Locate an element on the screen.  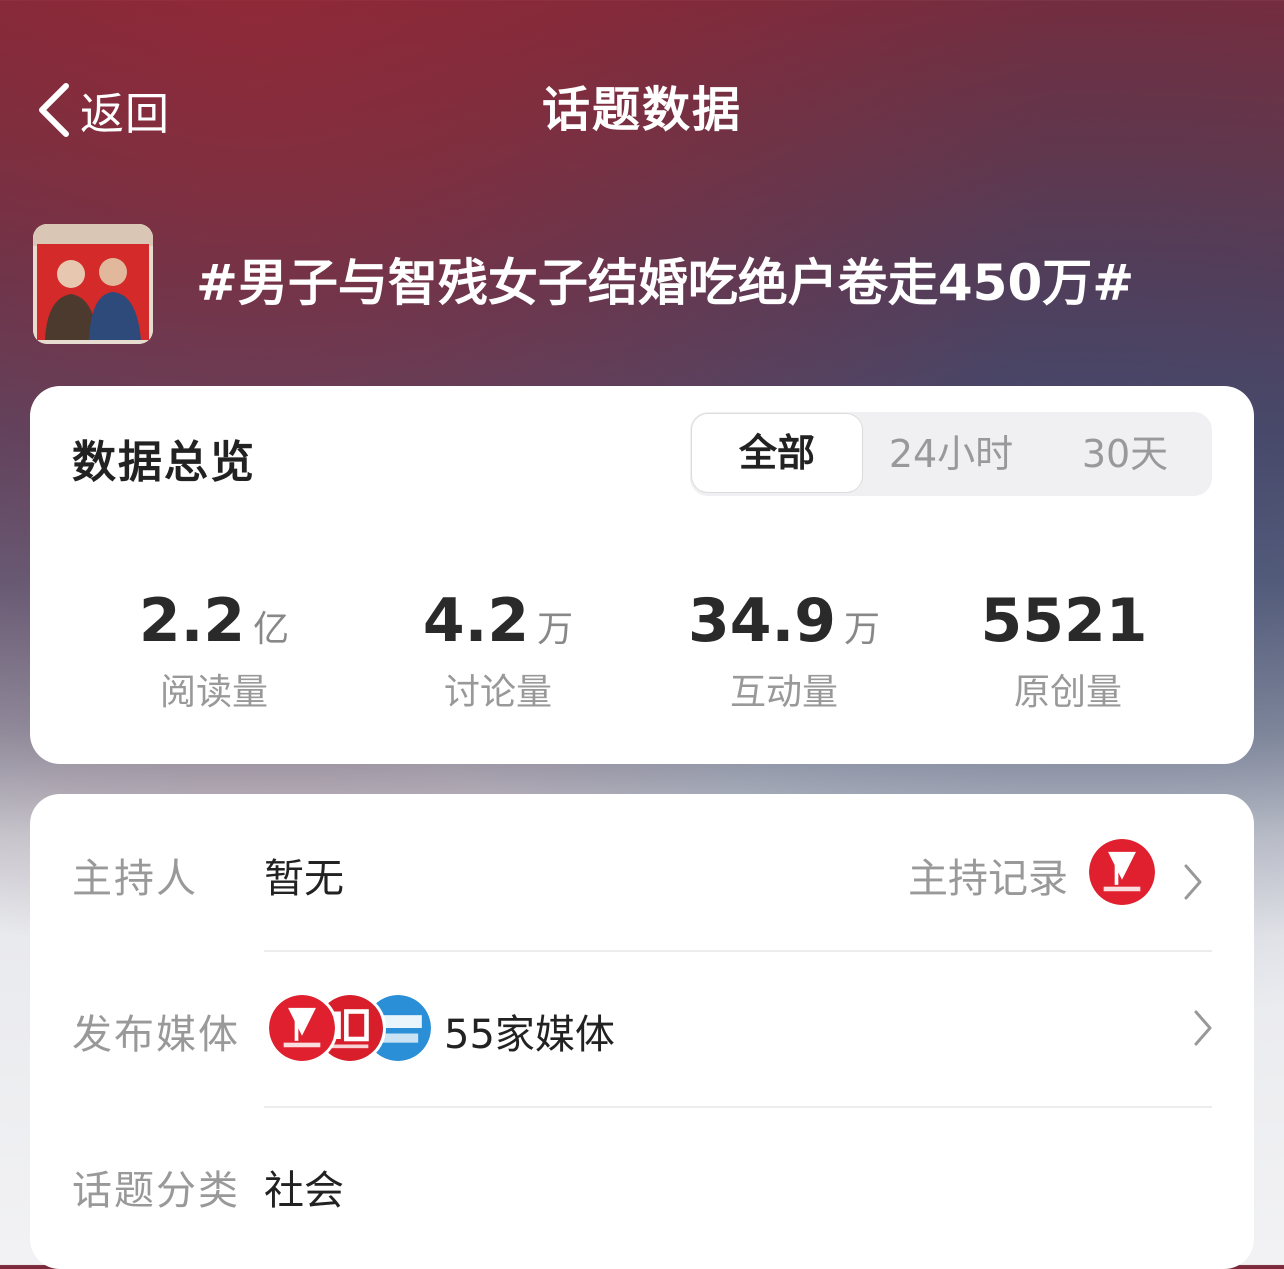
stat-discussions-unit: 万 is located at coordinates (555, 629).